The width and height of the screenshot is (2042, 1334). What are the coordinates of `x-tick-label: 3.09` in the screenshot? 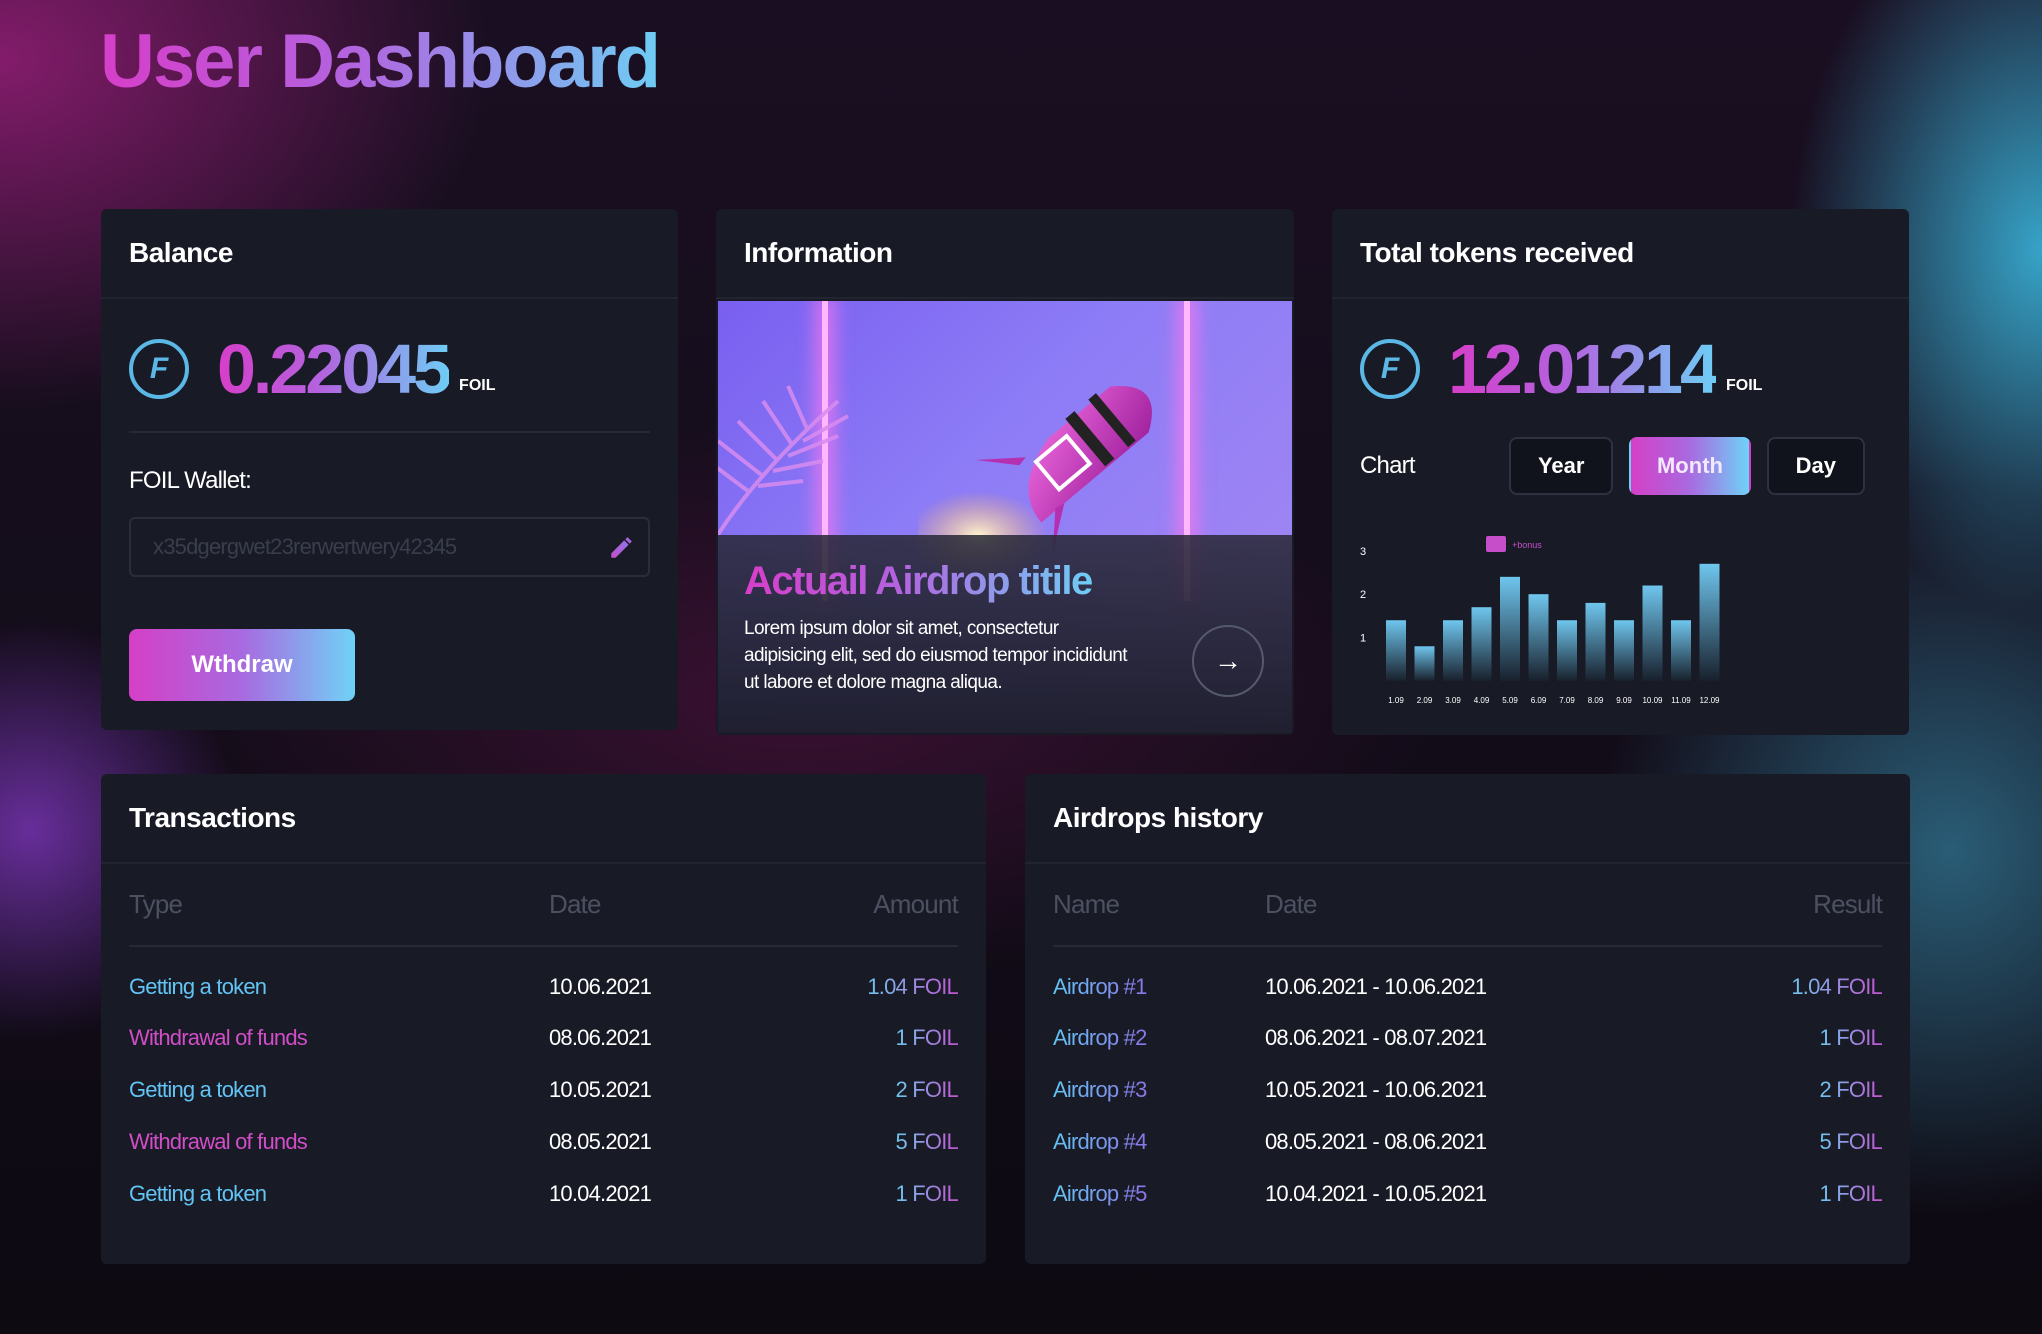 It's located at (1453, 700).